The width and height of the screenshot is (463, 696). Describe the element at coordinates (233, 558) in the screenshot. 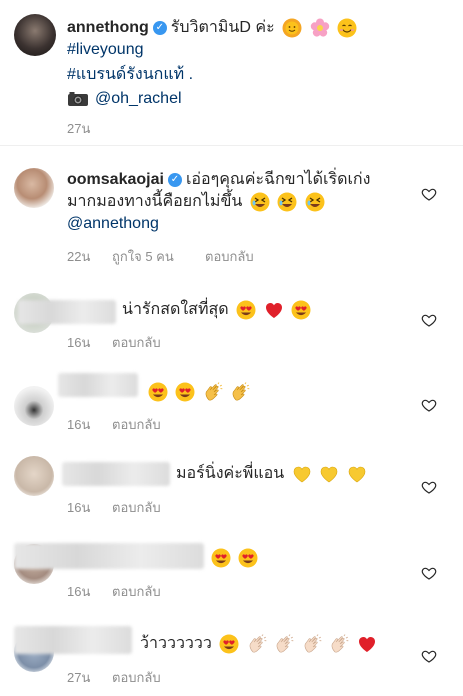

I see `comment-5-line` at that location.